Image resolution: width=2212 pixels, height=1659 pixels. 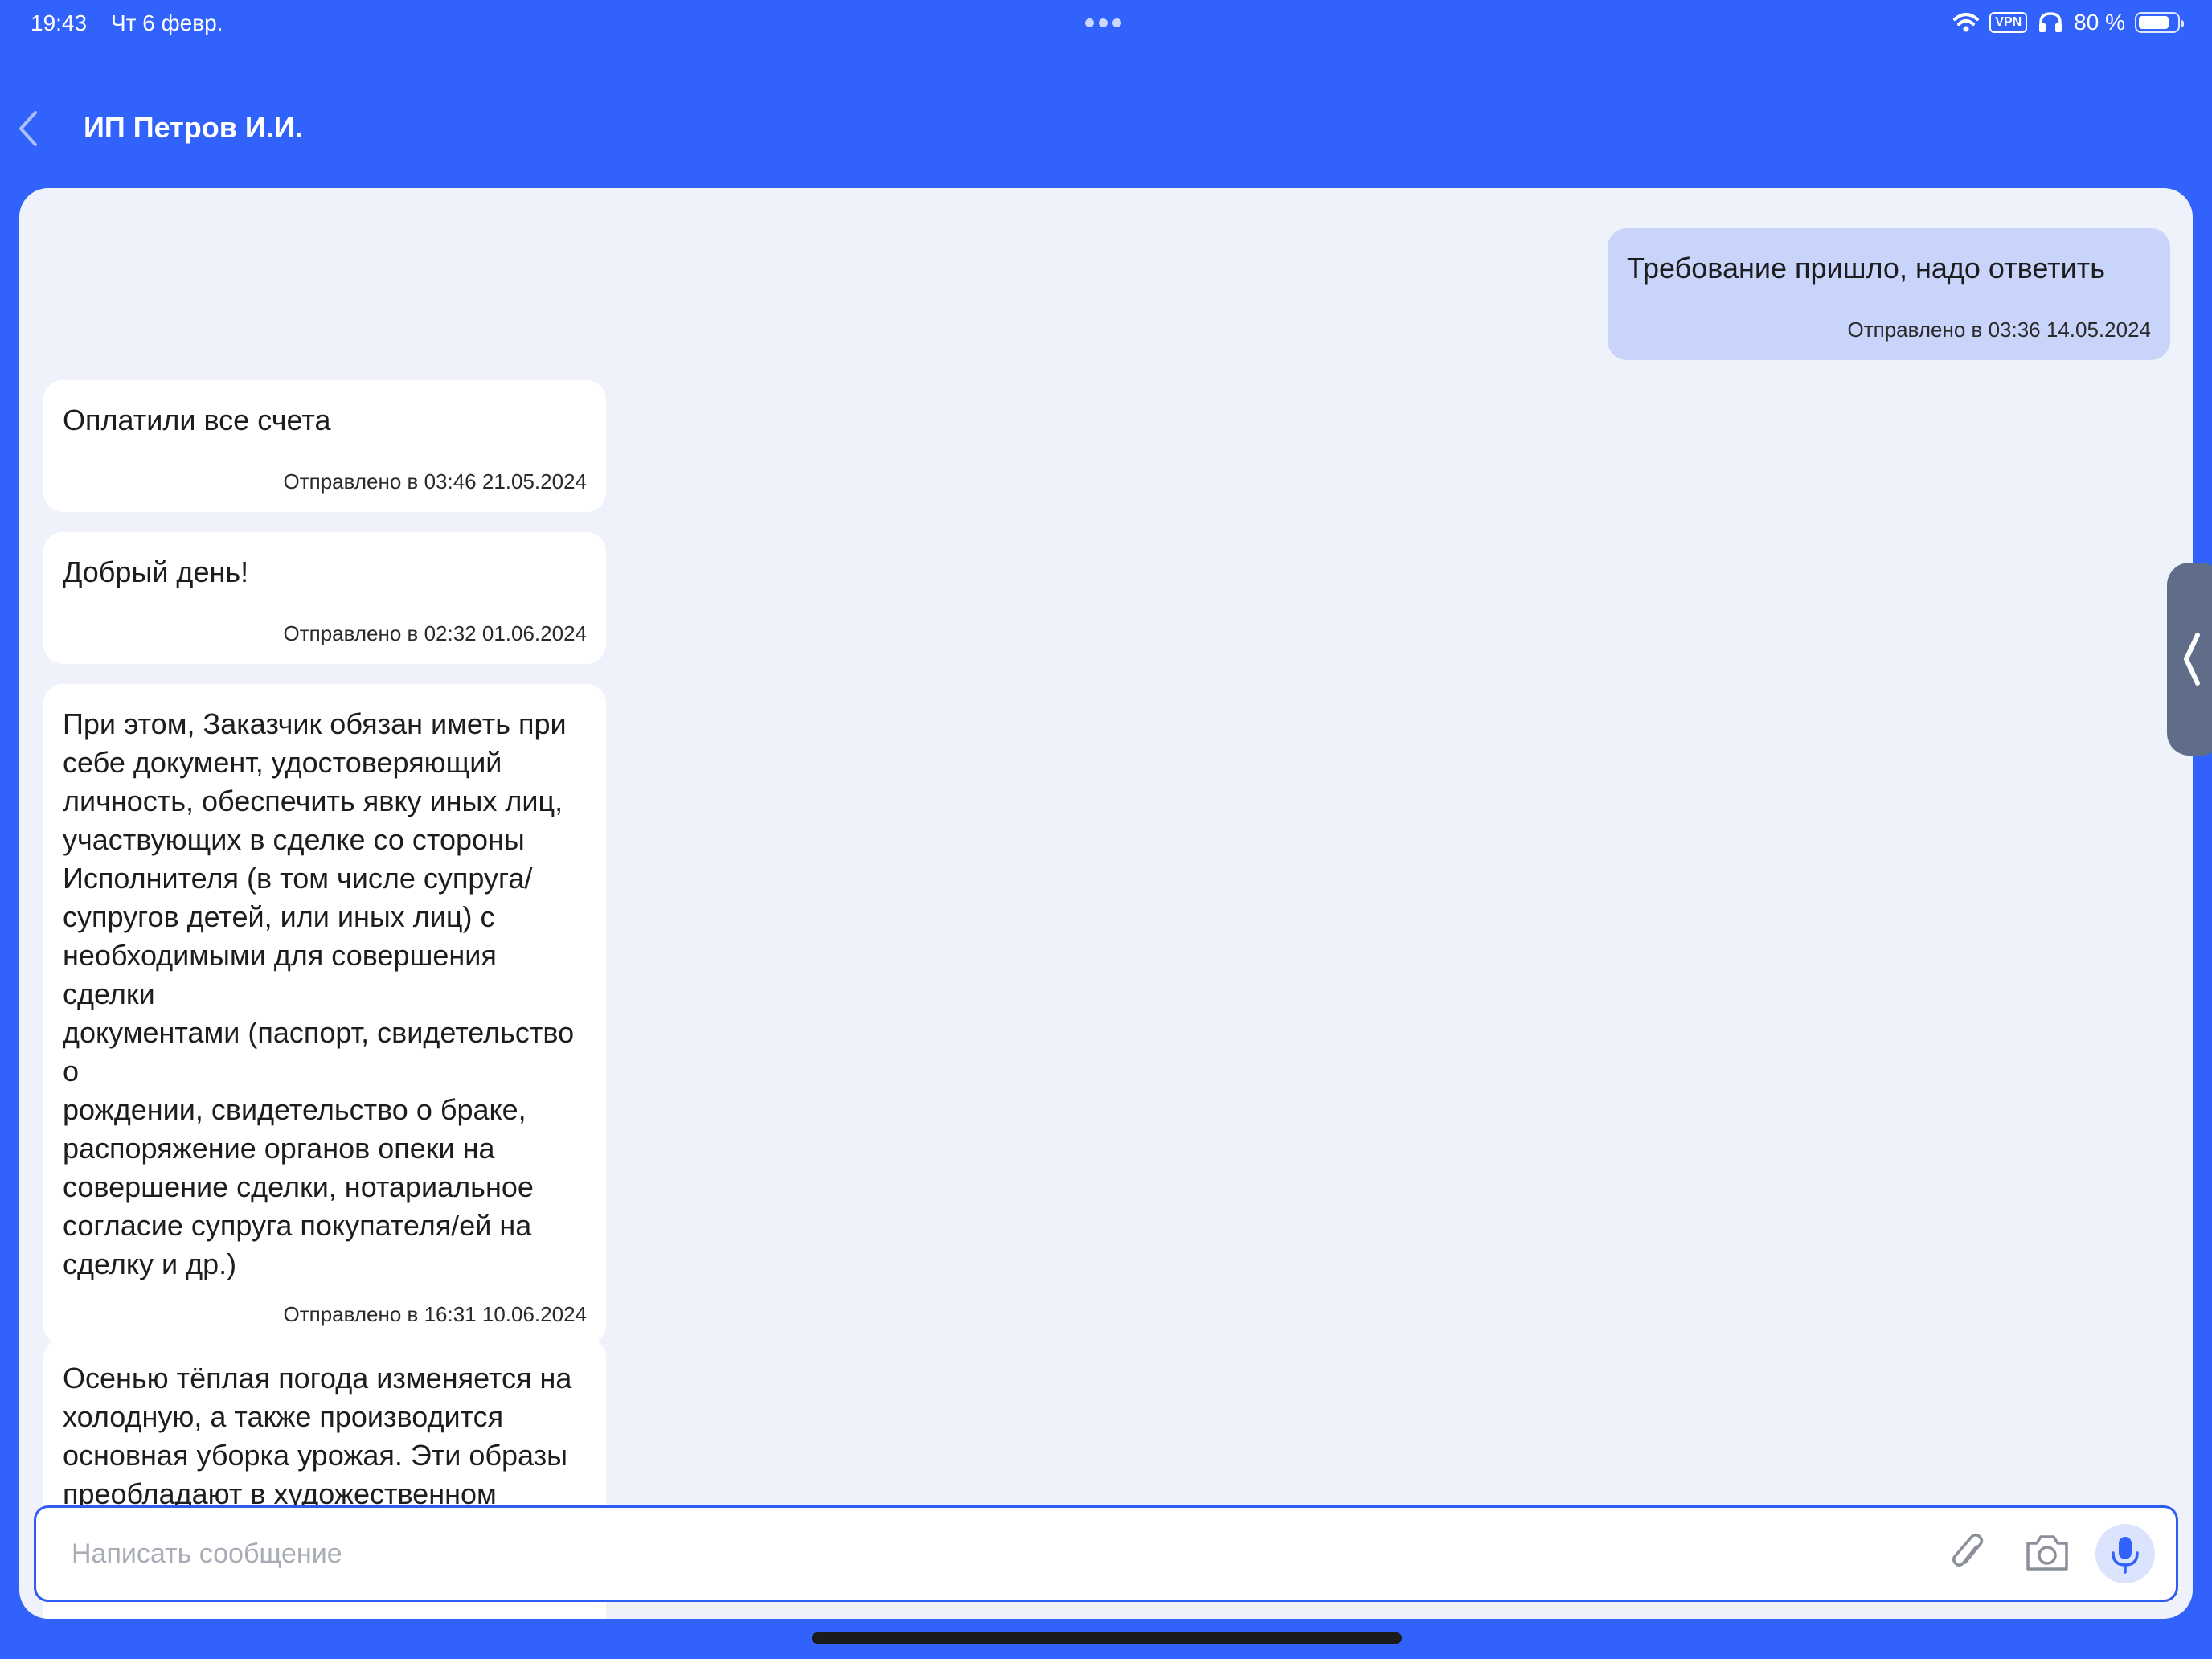 What do you see at coordinates (2099, 22) in the screenshot?
I see `battery-percent: 80 %` at bounding box center [2099, 22].